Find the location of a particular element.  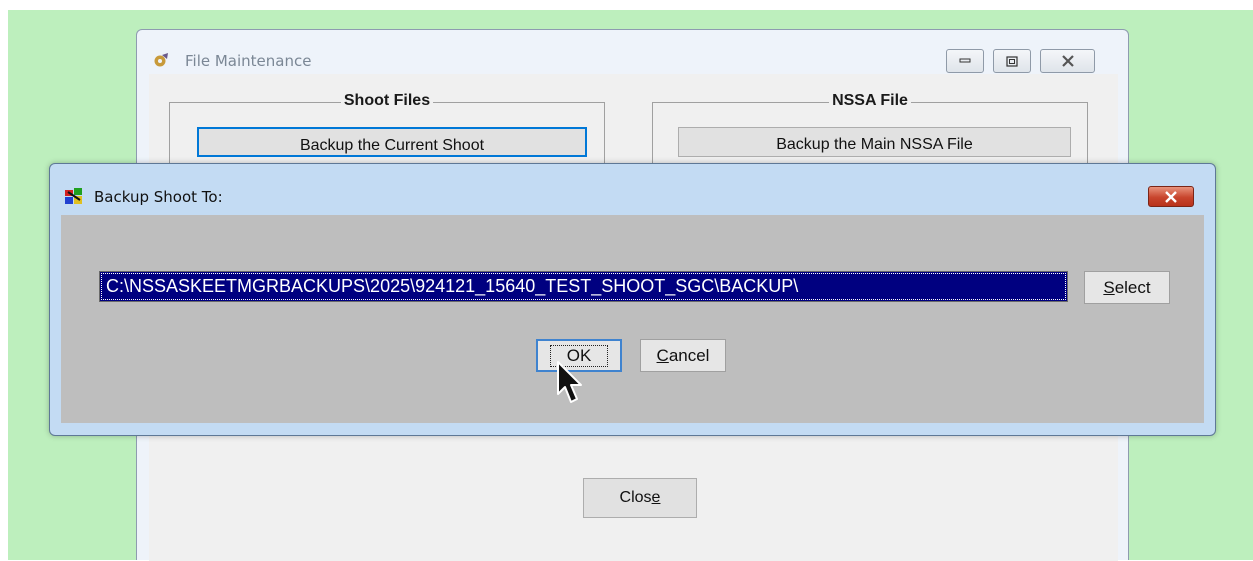

nssa-file-legend: NSSA File is located at coordinates (870, 100).